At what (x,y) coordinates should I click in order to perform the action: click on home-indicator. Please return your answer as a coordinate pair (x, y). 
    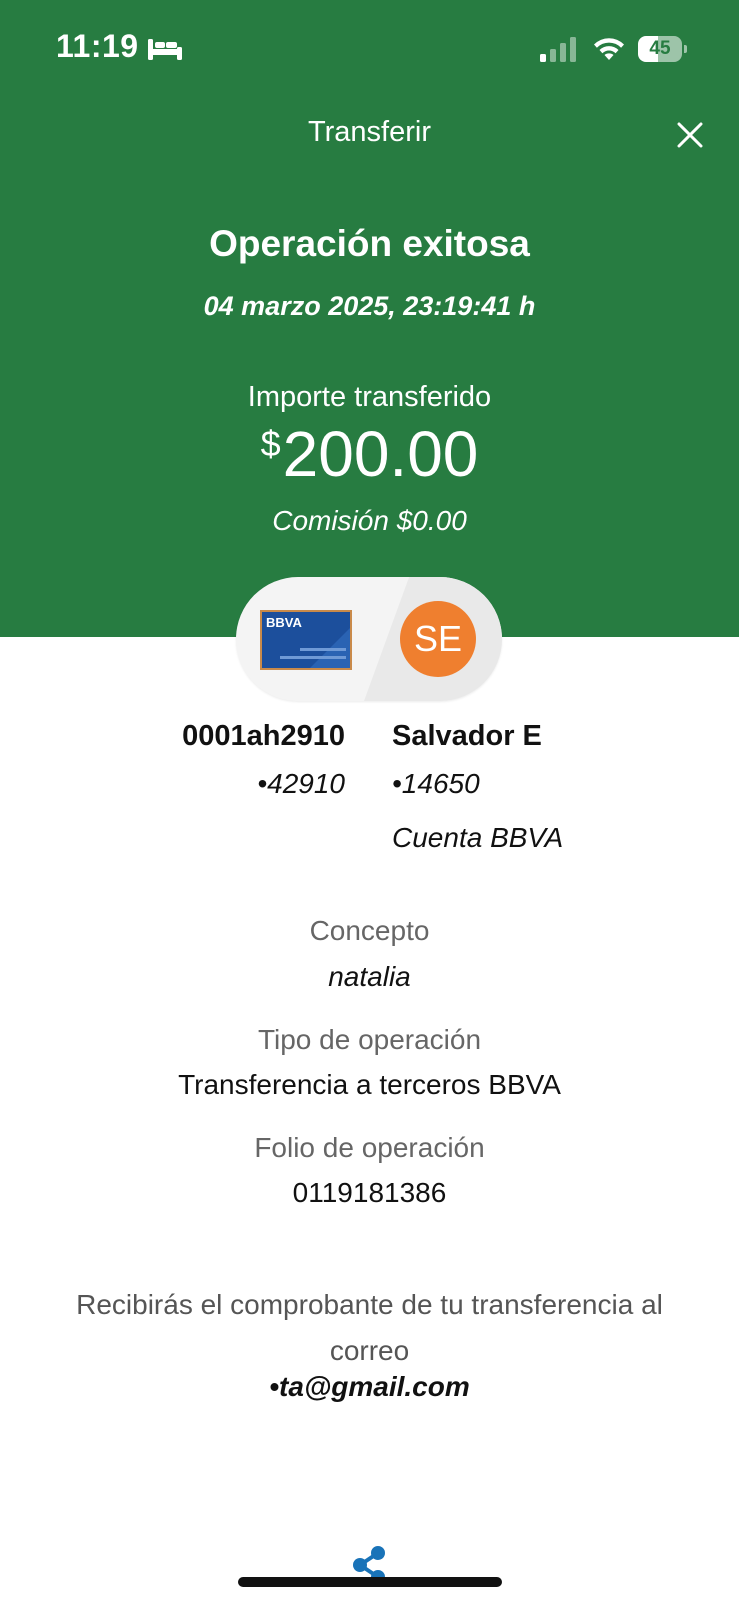
    Looking at the image, I should click on (370, 1582).